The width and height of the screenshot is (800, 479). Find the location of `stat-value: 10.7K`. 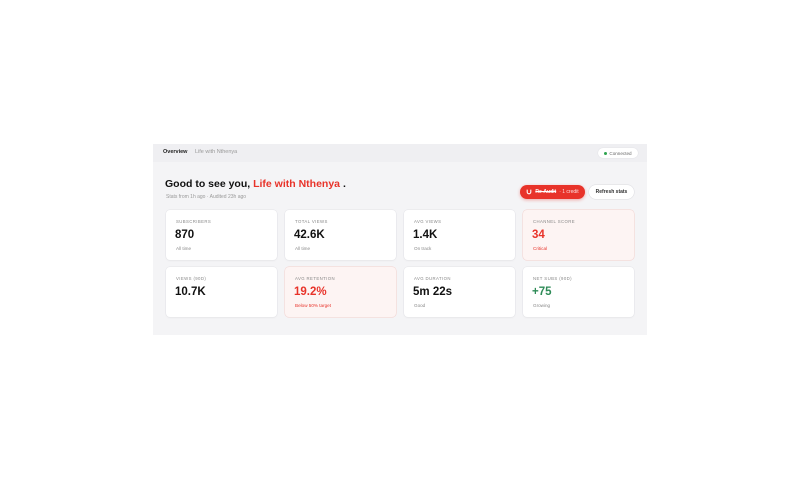

stat-value: 10.7K is located at coordinates (190, 292).